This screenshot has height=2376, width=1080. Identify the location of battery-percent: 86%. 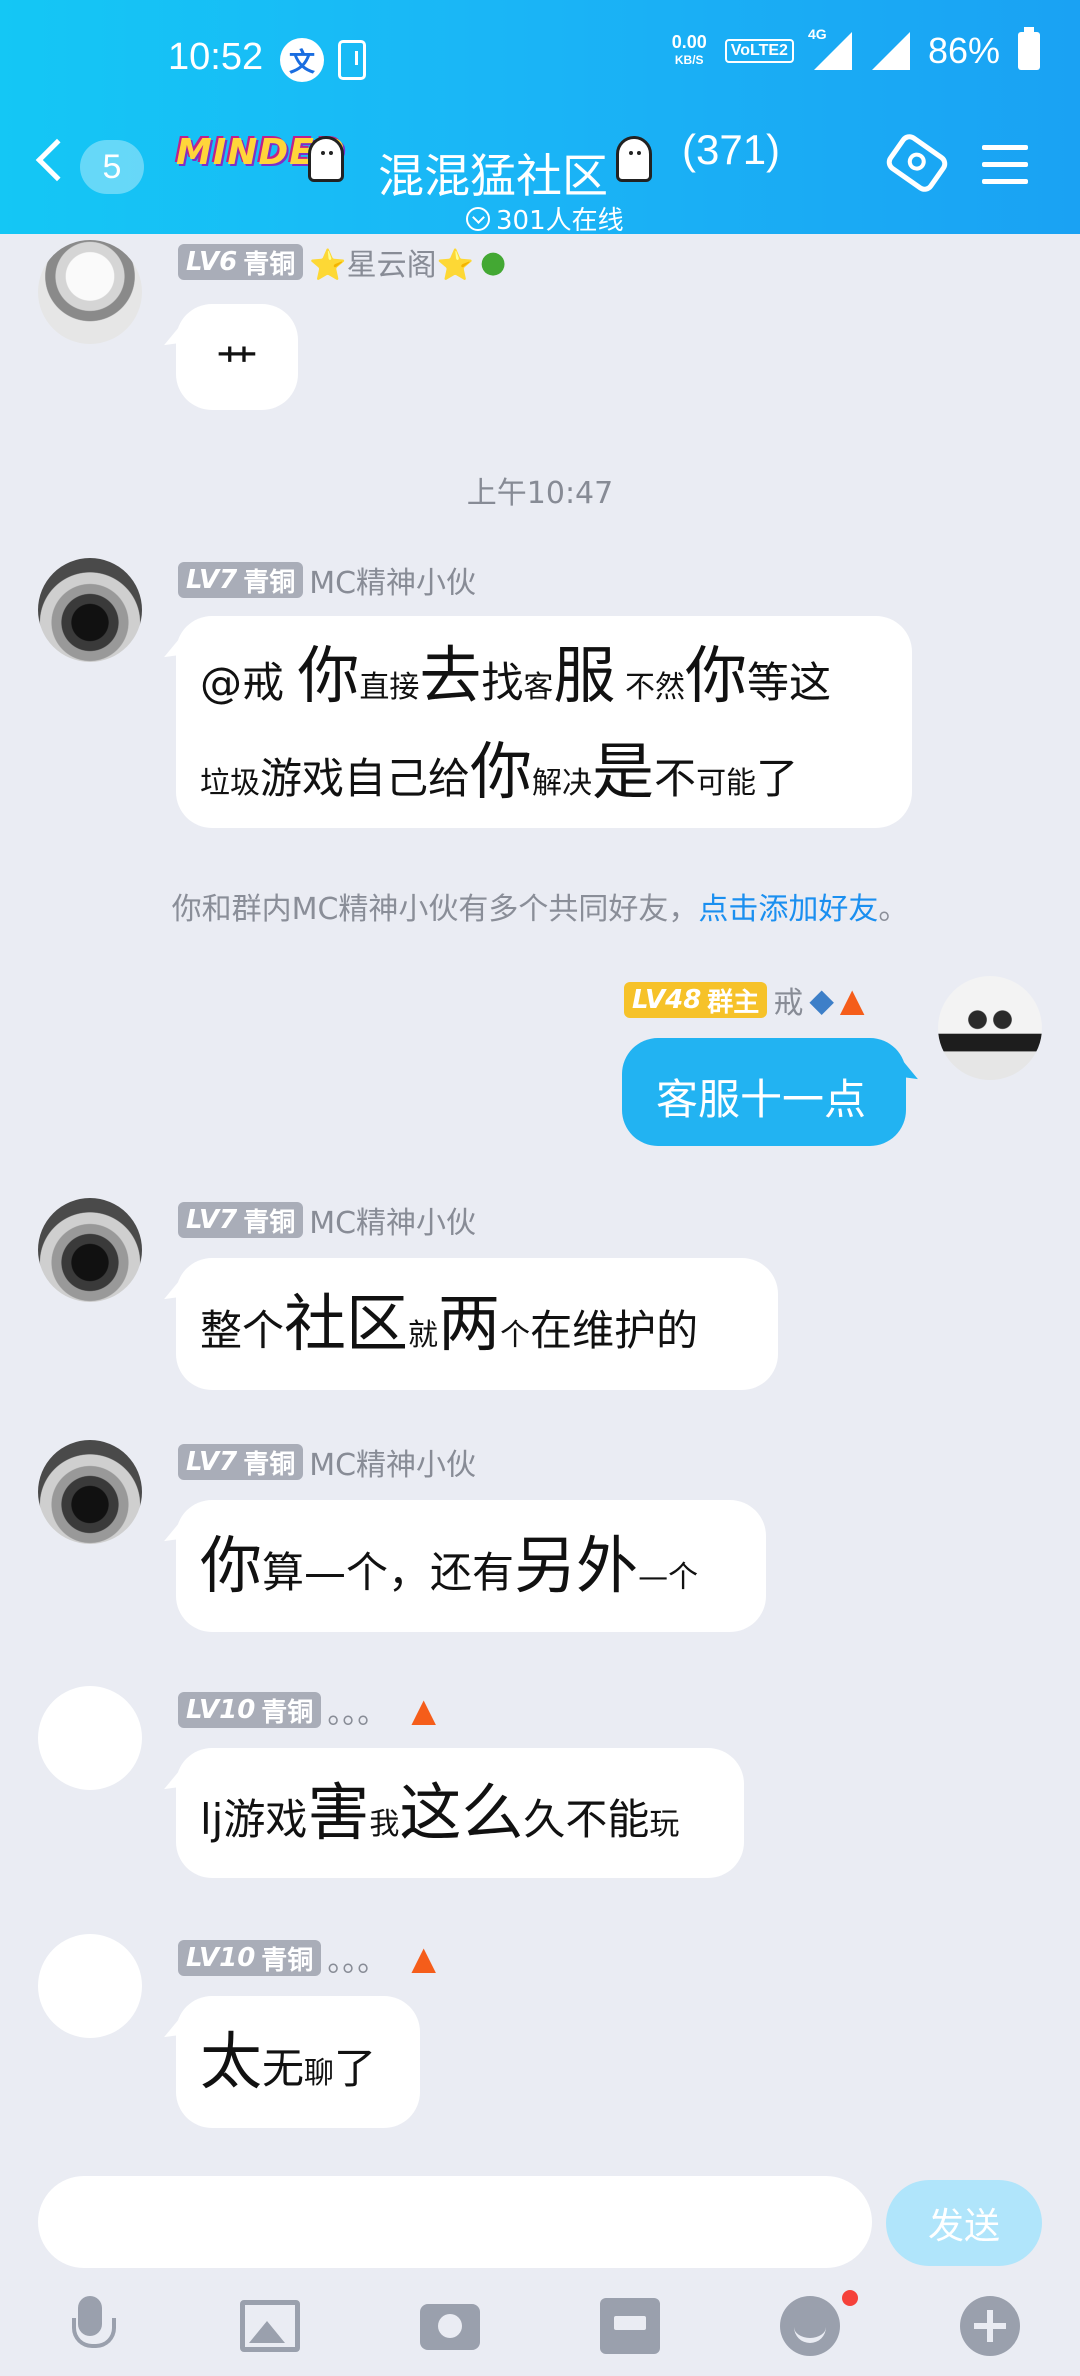
(963, 50).